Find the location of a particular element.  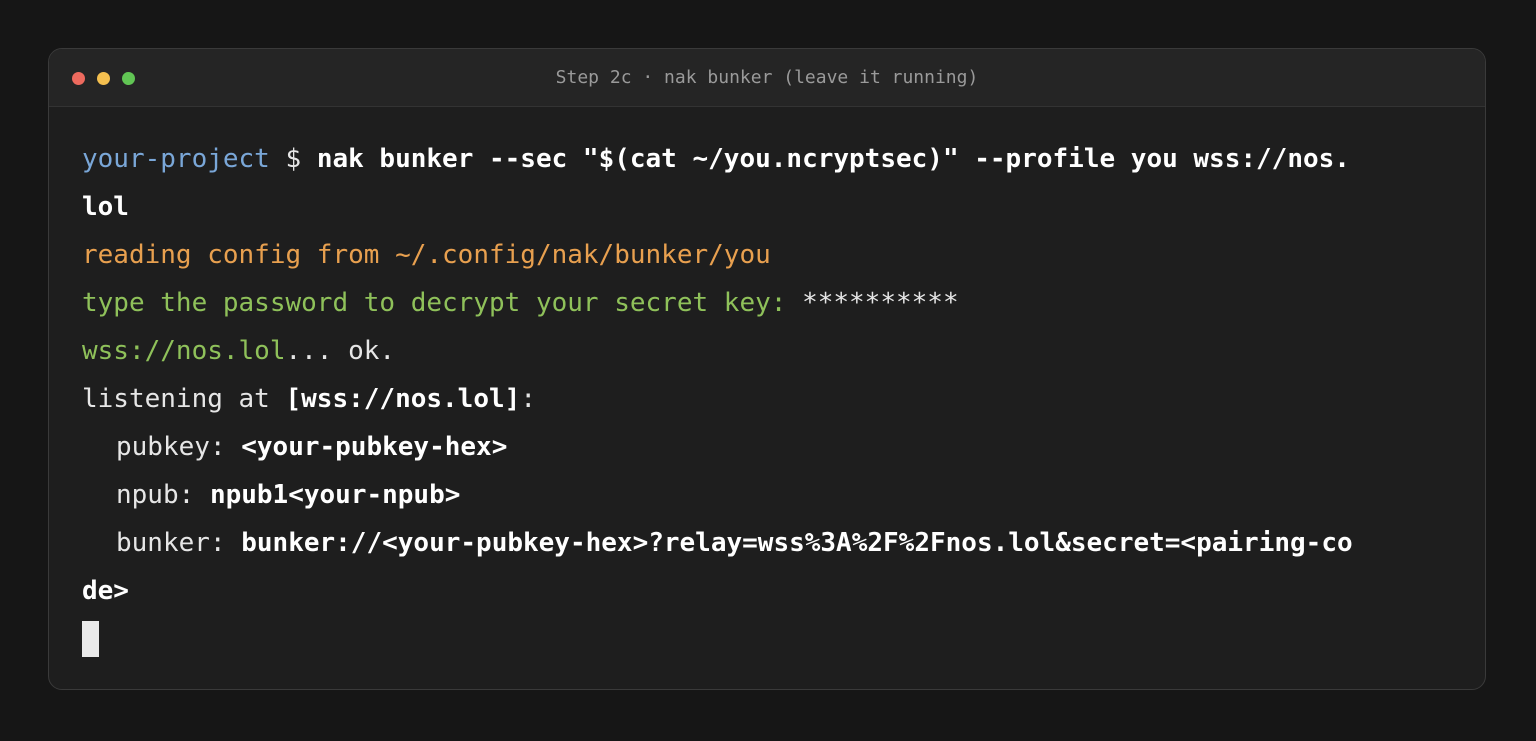

pubkey-value: <your-pubkey-hex> is located at coordinates (374, 447).